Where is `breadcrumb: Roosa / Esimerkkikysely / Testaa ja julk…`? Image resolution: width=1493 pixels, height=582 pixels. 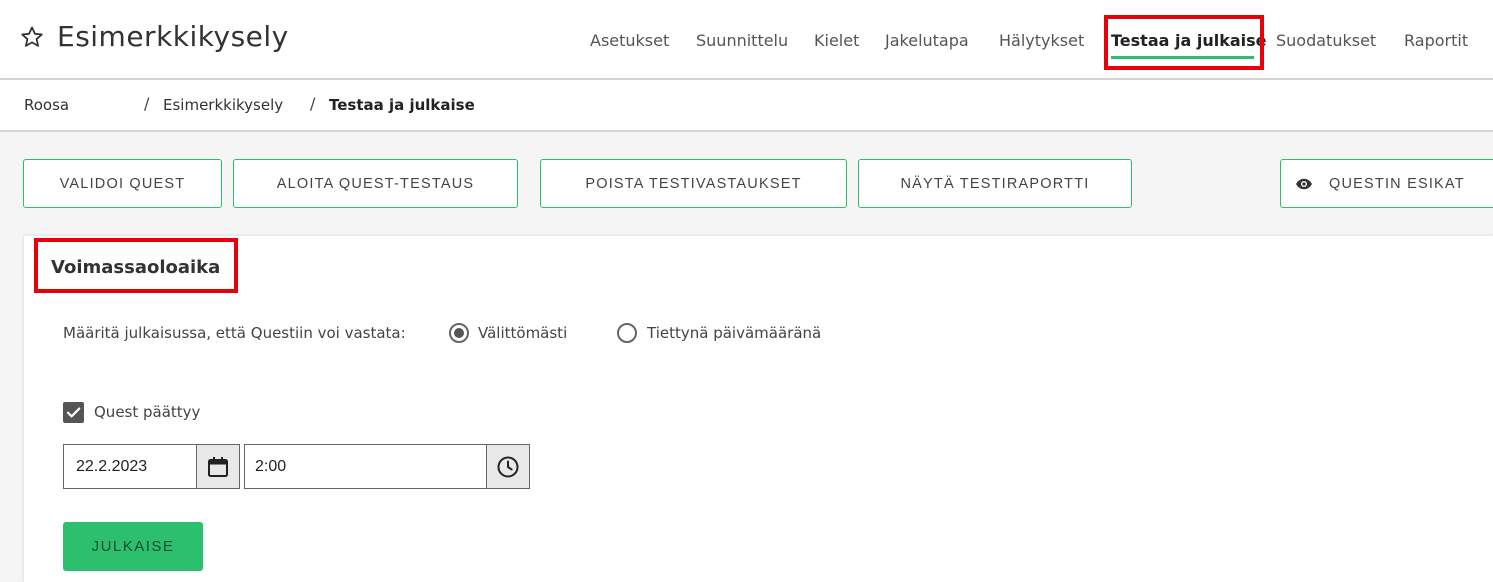
breadcrumb: Roosa / Esimerkkikysely / Testaa ja julk… is located at coordinates (746, 106).